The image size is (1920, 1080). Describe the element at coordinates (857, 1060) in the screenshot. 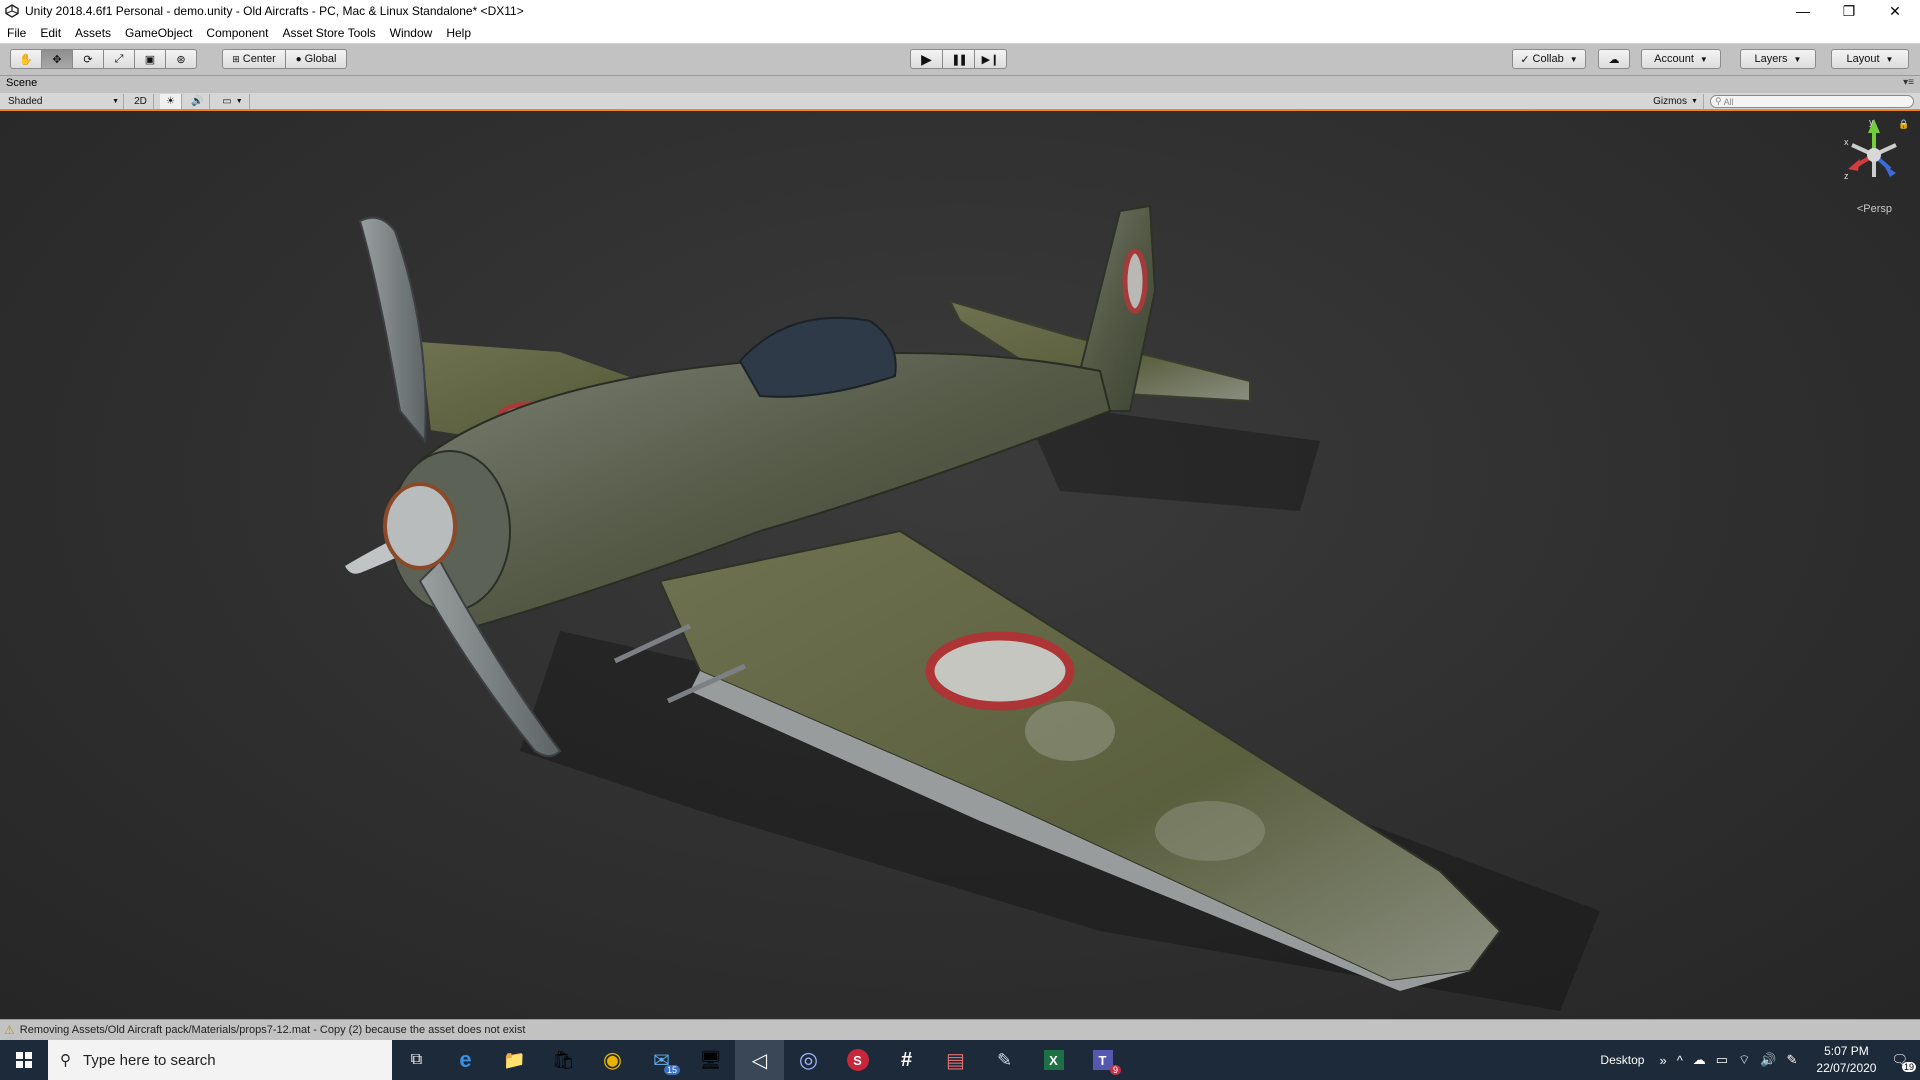

I see `app-s-button: S` at that location.